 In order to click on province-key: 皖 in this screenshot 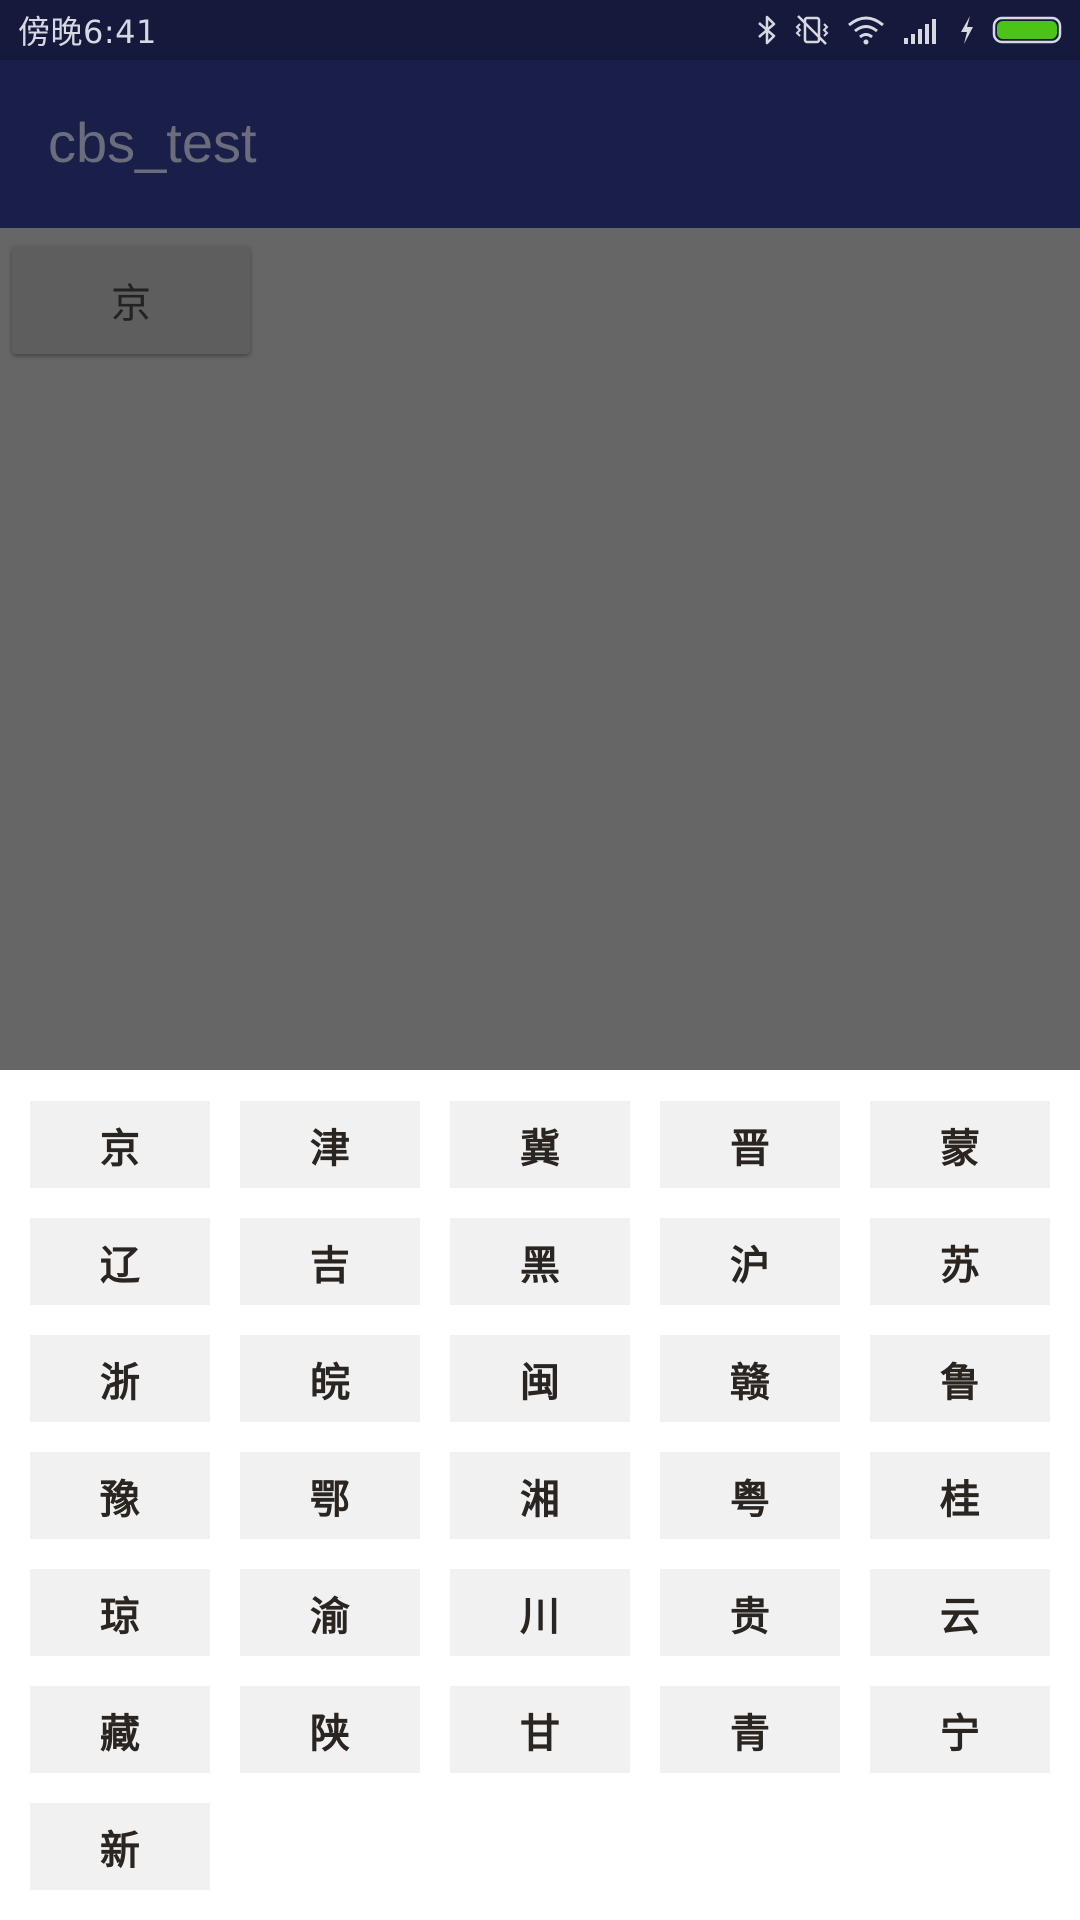, I will do `click(330, 1378)`.